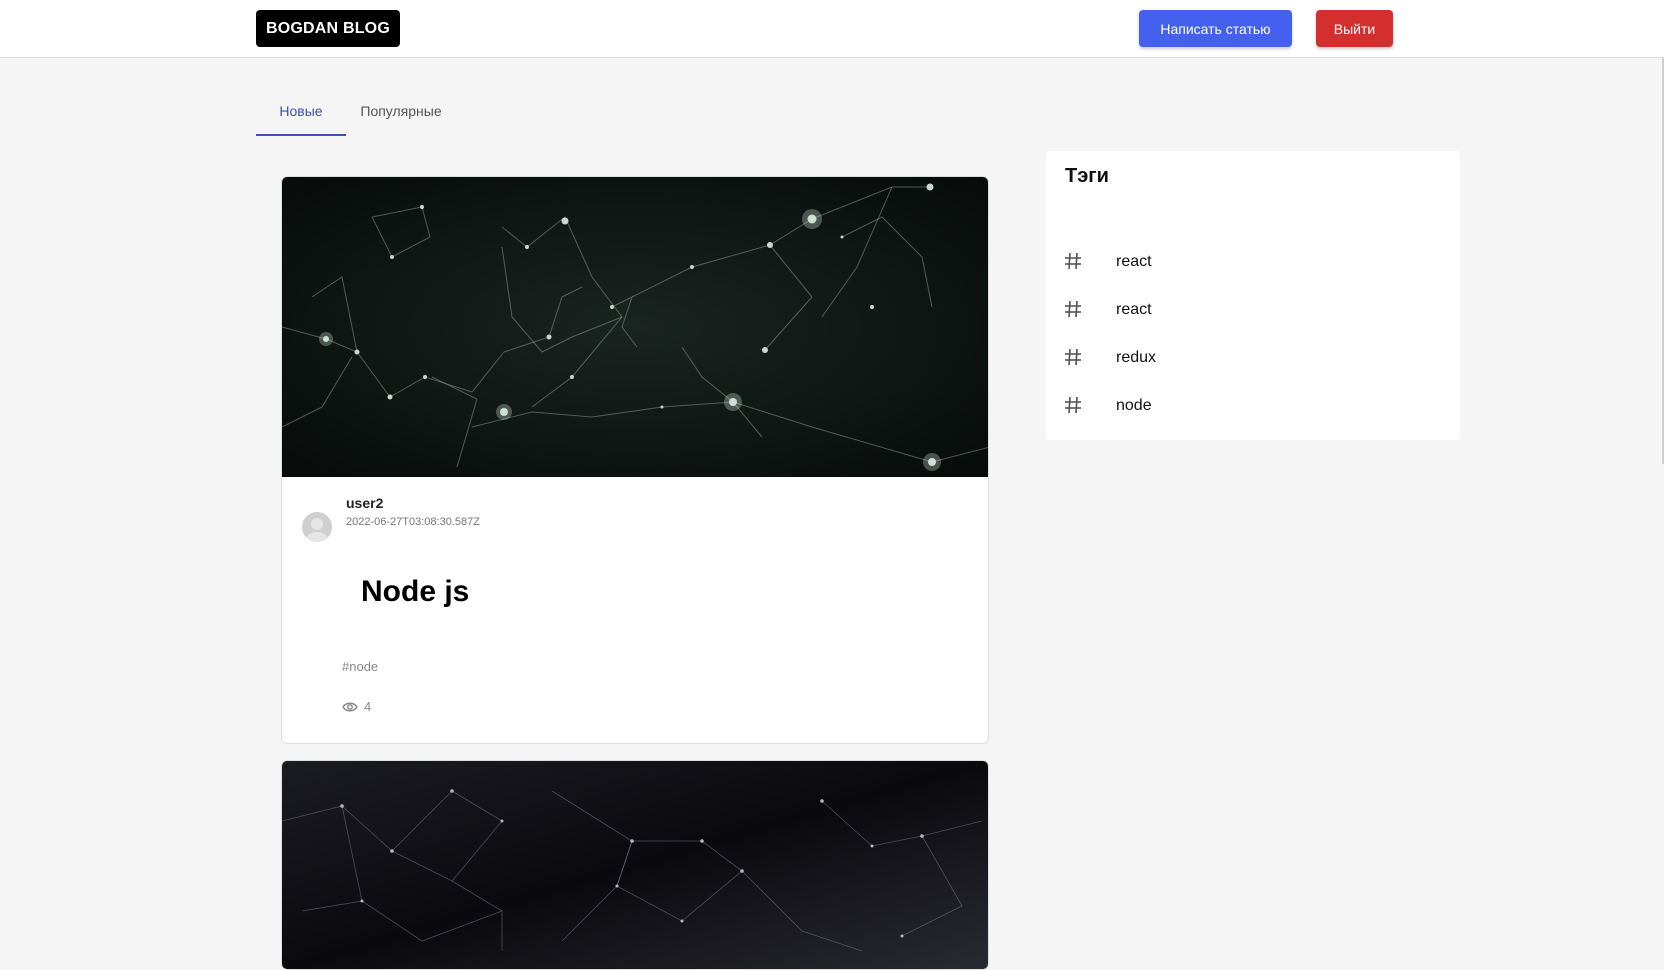 The width and height of the screenshot is (1664, 970). Describe the element at coordinates (1136, 357) in the screenshot. I see `tag-label: redux` at that location.